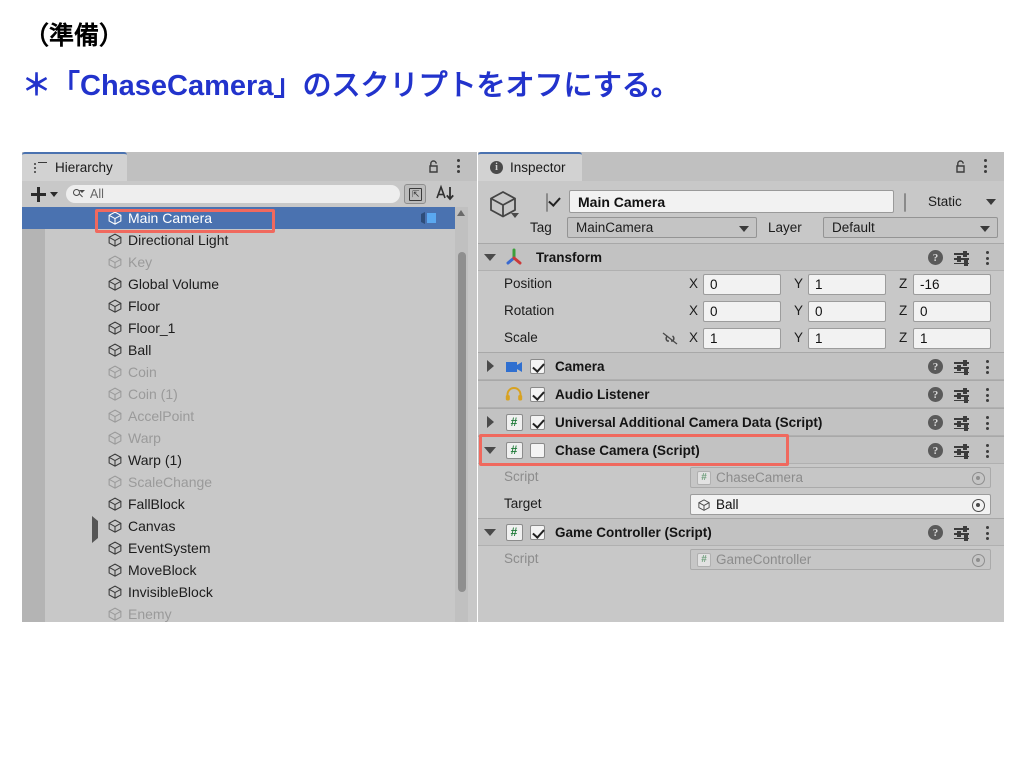 This screenshot has width=1024, height=768. Describe the element at coordinates (847, 338) in the screenshot. I see `field-scale-y: 1` at that location.